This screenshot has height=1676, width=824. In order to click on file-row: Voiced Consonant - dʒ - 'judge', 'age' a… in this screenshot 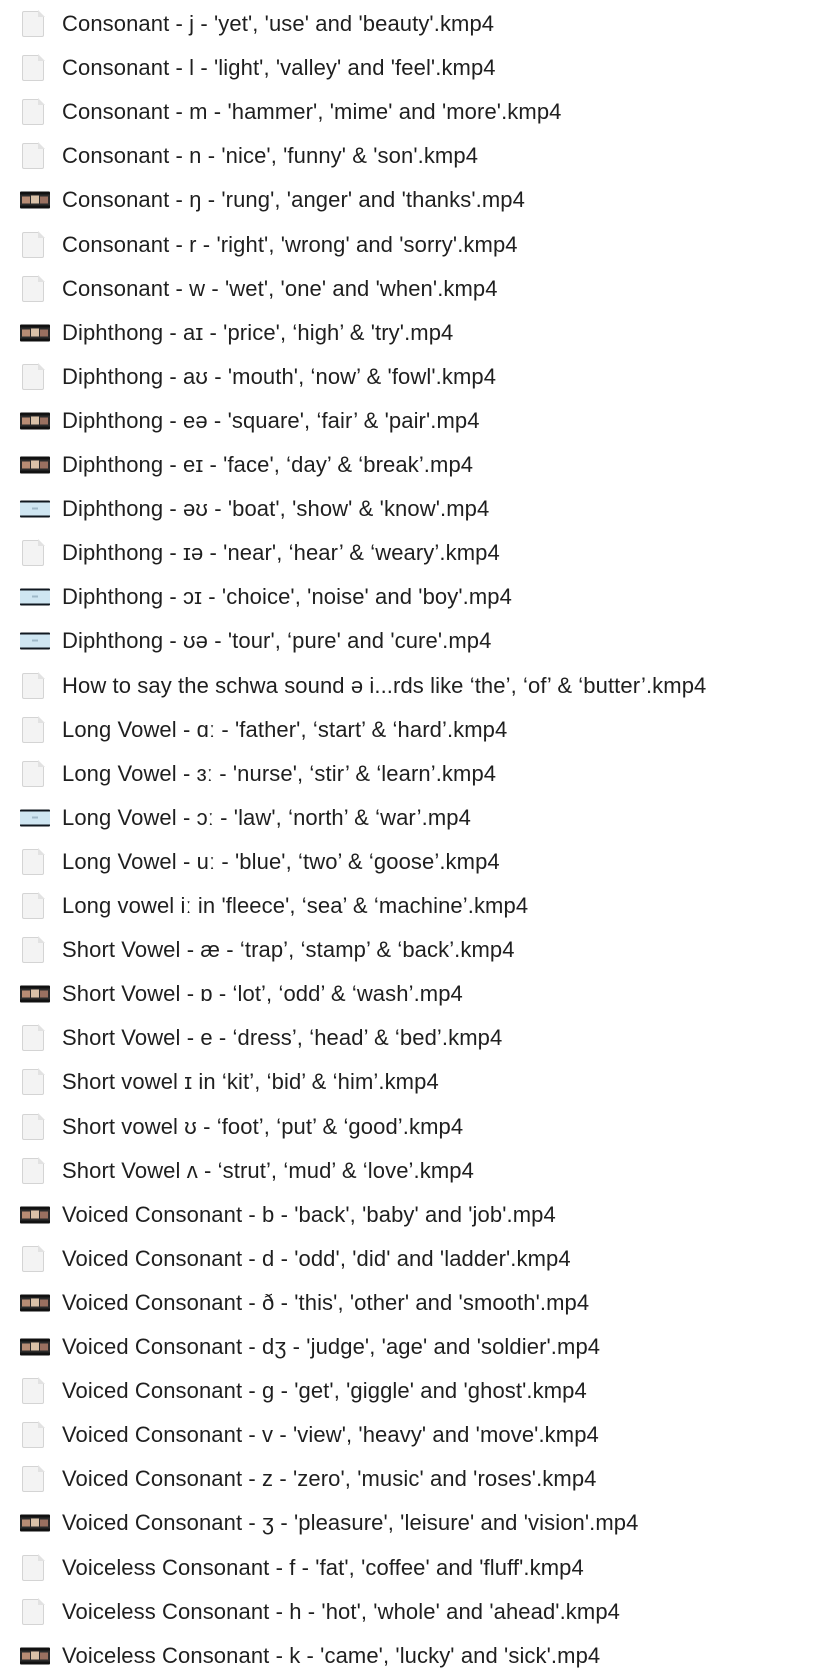, I will do `click(412, 1347)`.